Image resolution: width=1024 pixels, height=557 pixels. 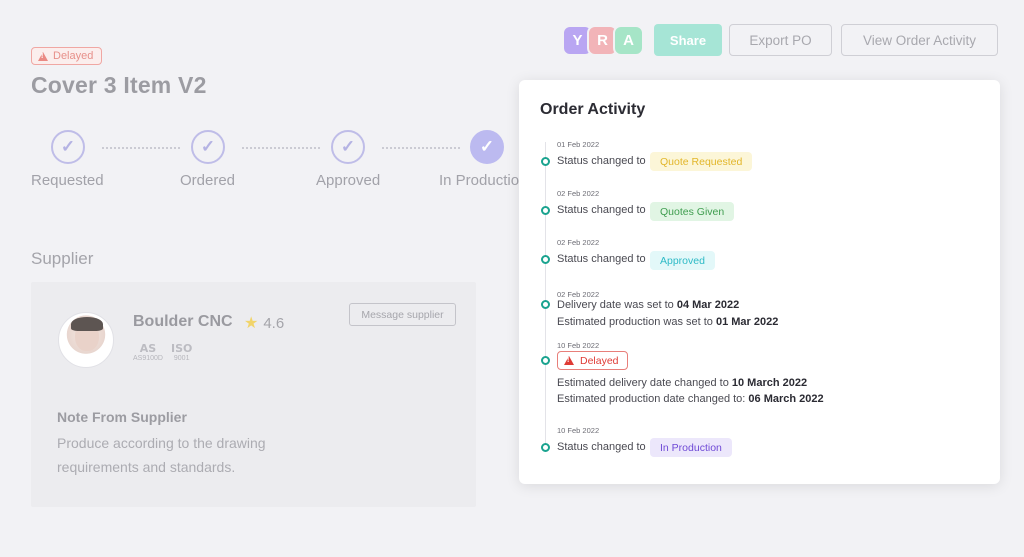 I want to click on timeline-text: Delivery date was set to 04 Mar 2022, so click(x=648, y=305).